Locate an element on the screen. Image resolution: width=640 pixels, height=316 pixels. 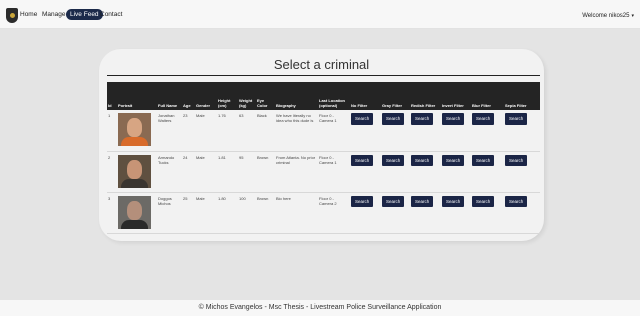
cell-full-name: Armando Tucks is located at coordinates (169, 172).